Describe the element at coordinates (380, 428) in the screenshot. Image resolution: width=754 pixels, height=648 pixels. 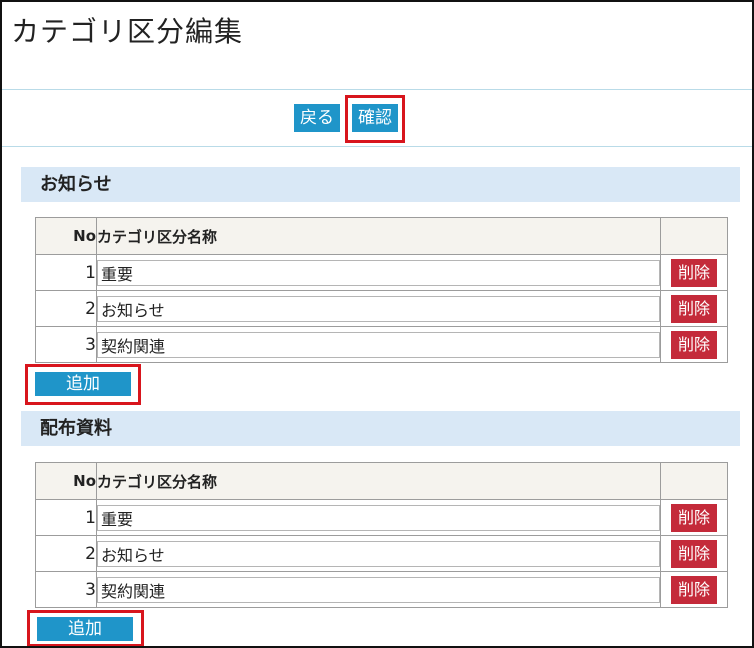
I see `section-title-materials: 配布資料` at that location.